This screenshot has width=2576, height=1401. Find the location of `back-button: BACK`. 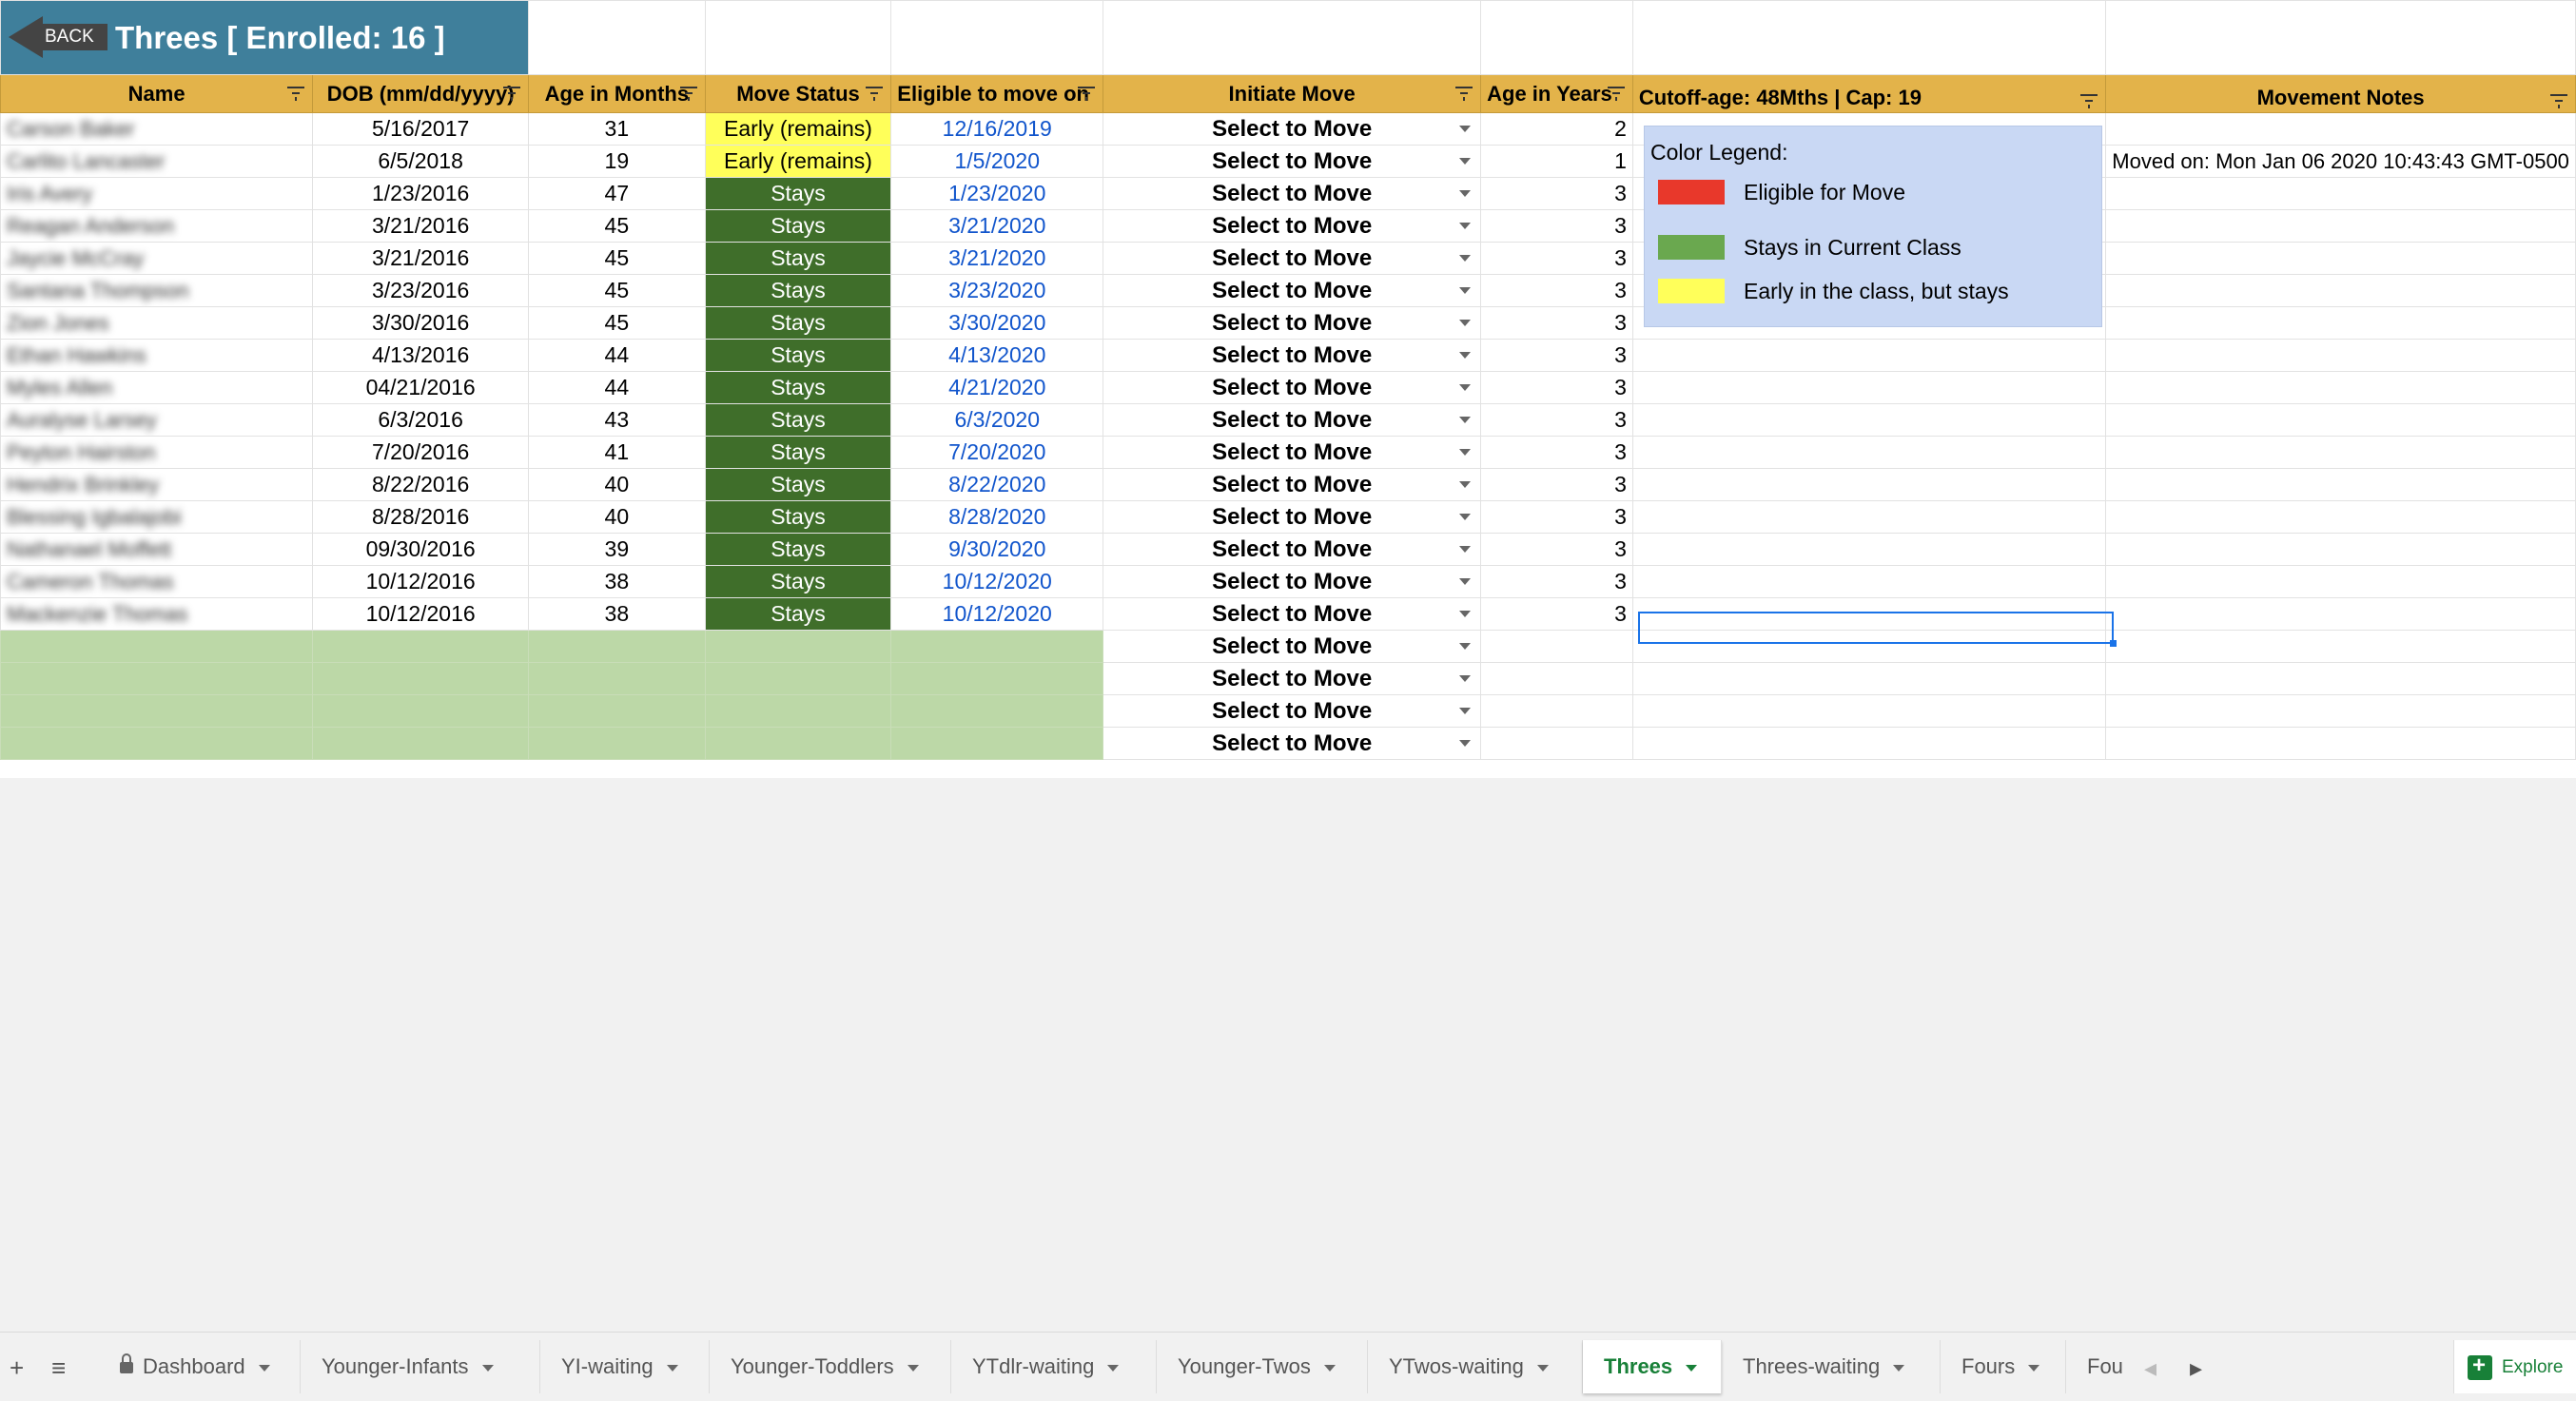

back-button: BACK is located at coordinates (58, 37).